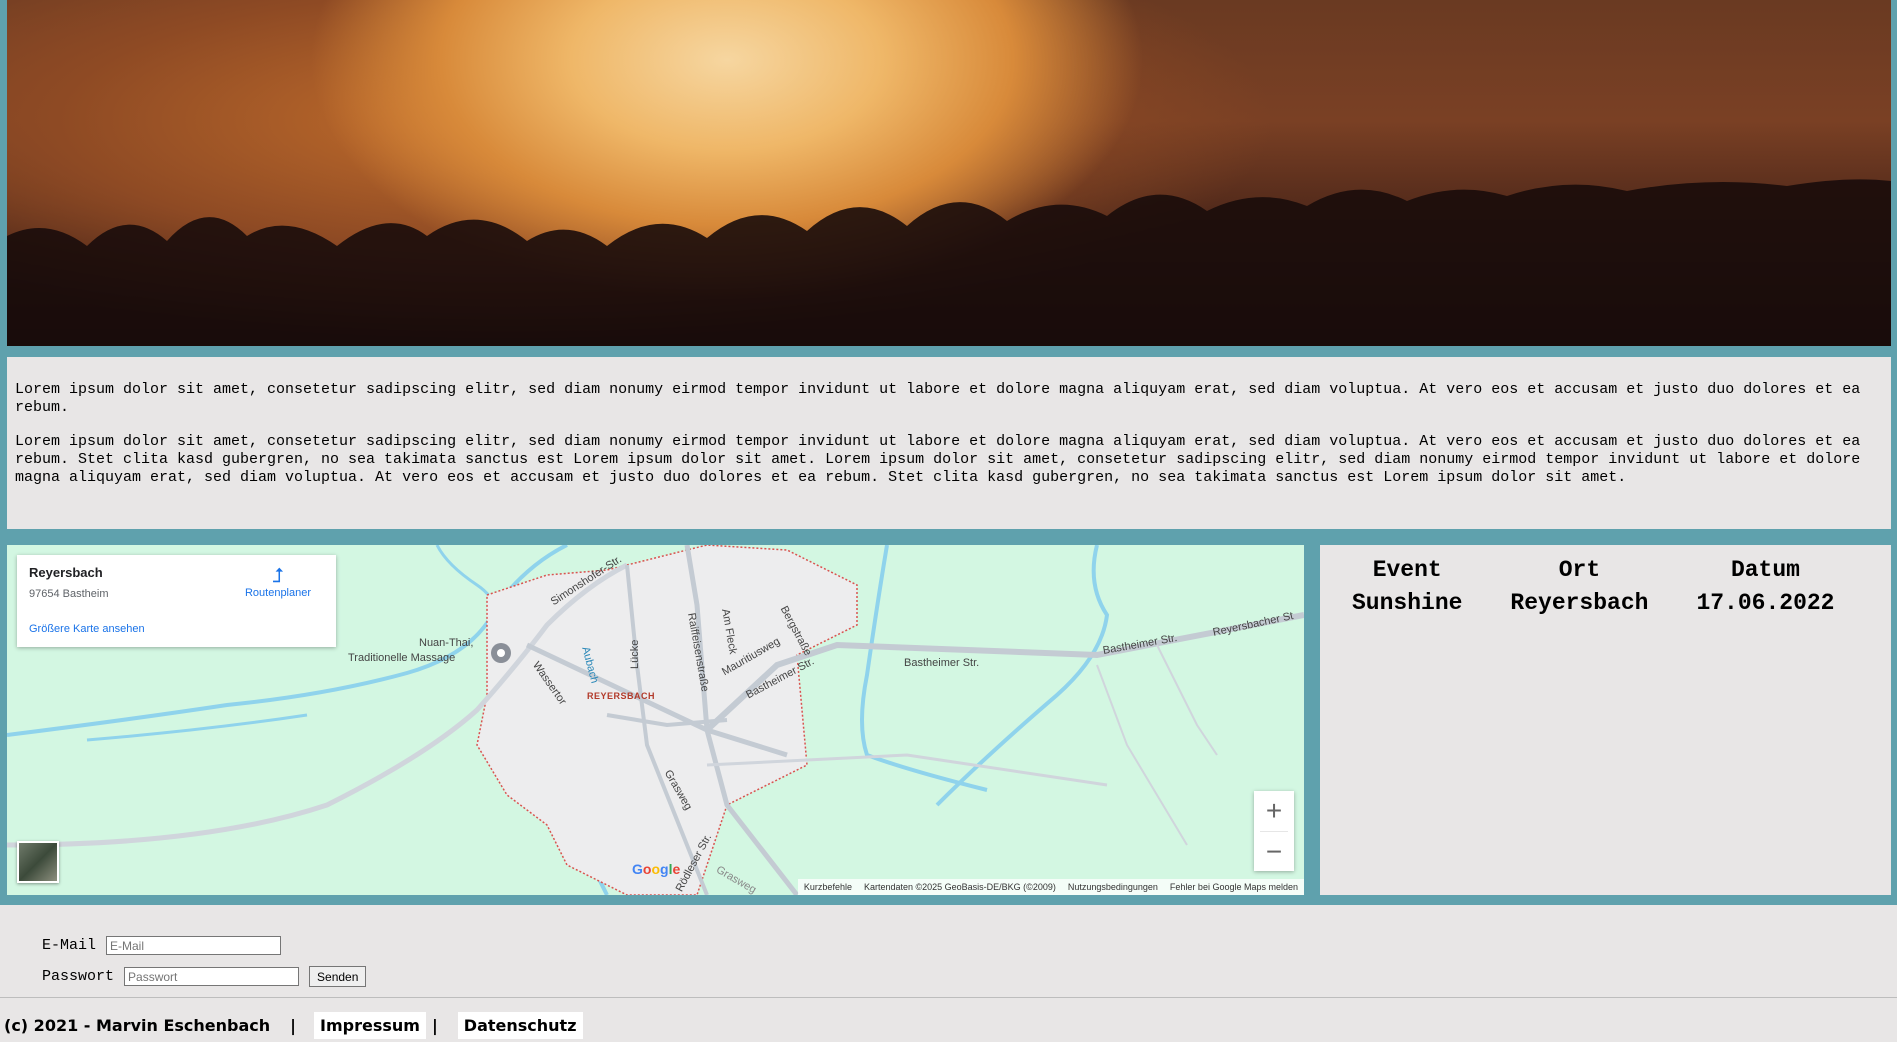 This screenshot has width=1897, height=1042. Describe the element at coordinates (1407, 569) in the screenshot. I see `header-event: Event` at that location.